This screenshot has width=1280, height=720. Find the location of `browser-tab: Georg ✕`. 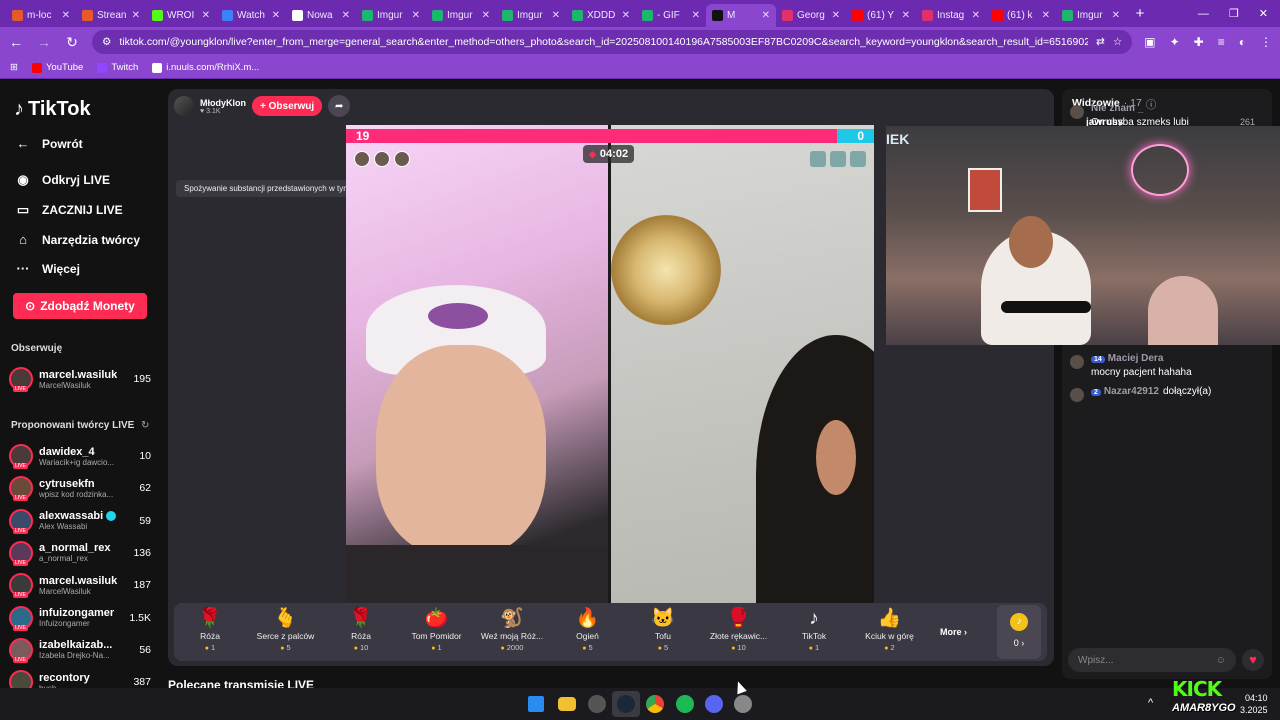

browser-tab: Georg ✕ is located at coordinates (811, 15).